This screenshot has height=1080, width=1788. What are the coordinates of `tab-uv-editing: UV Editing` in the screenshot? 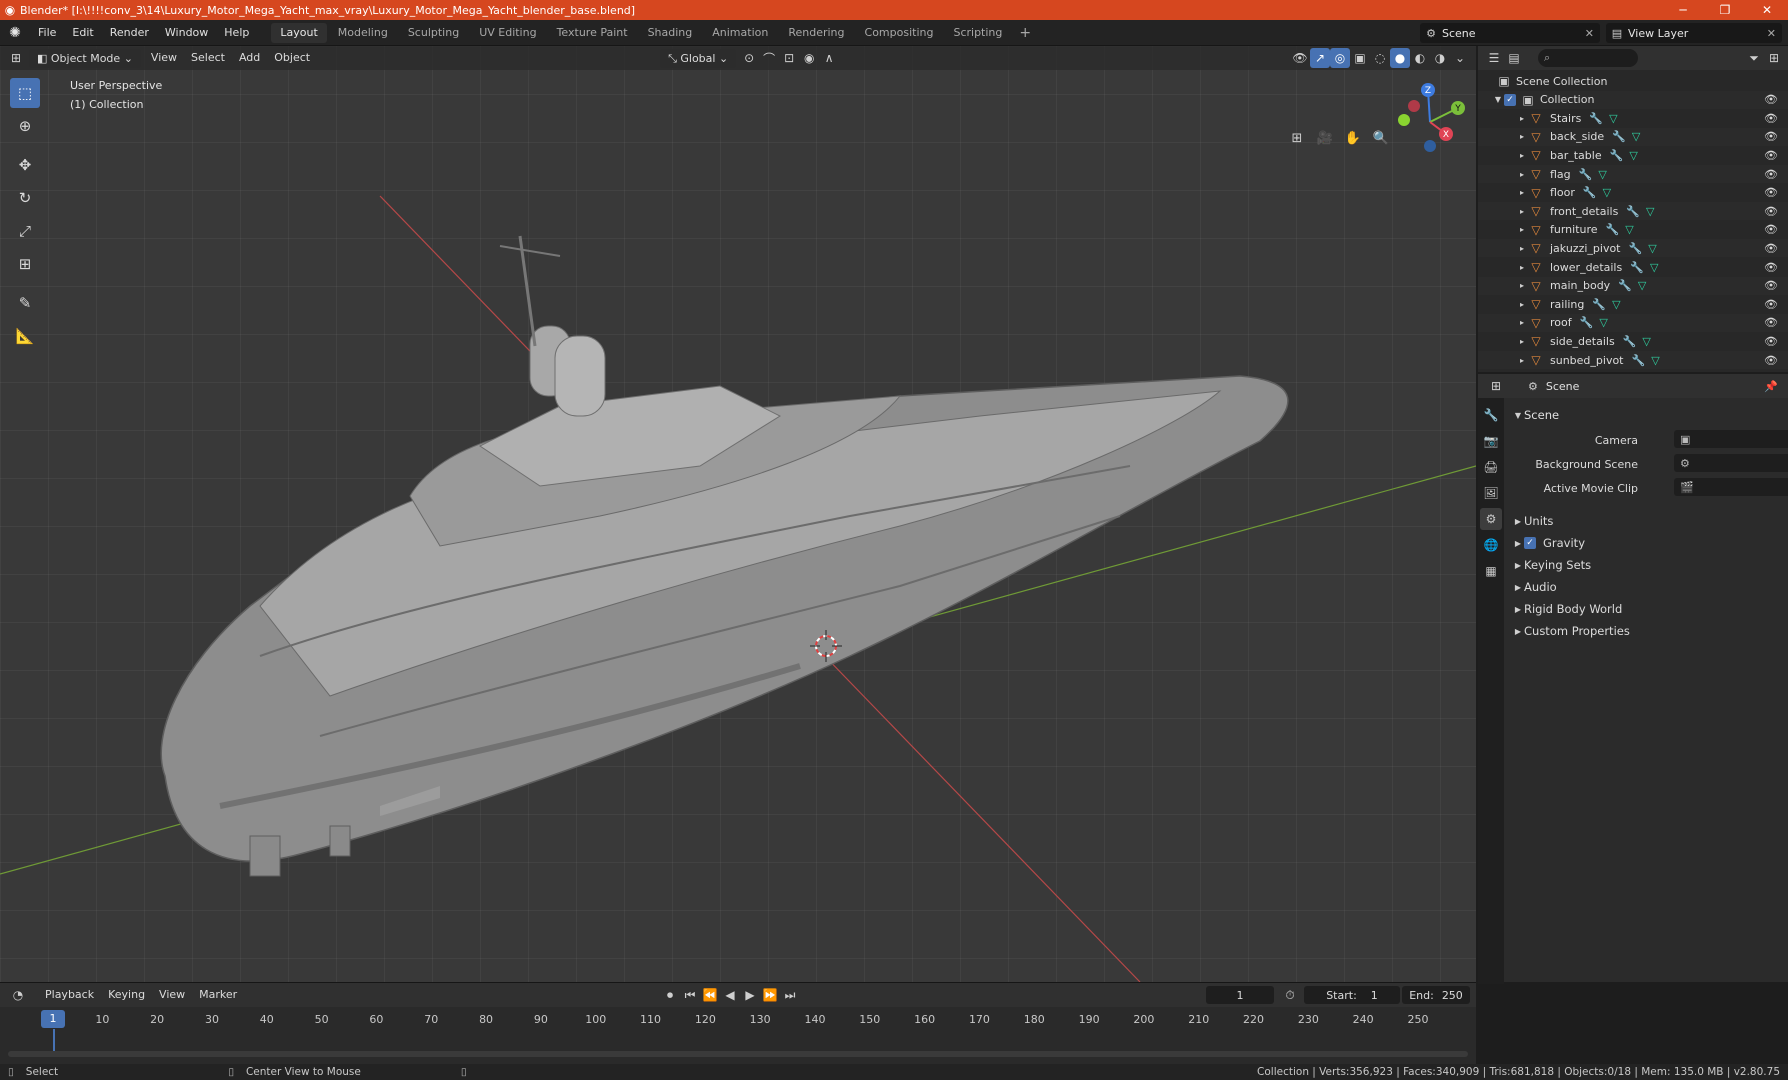 It's located at (507, 33).